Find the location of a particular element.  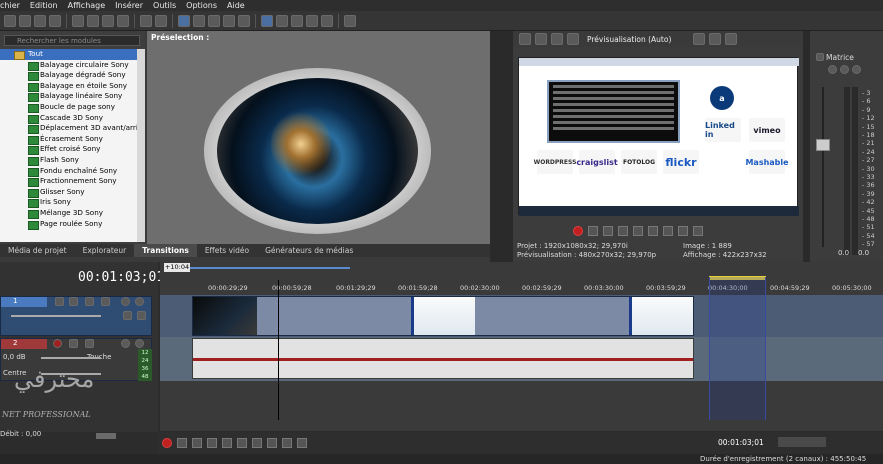

envelope-tool-icon is located at coordinates (199, 20).